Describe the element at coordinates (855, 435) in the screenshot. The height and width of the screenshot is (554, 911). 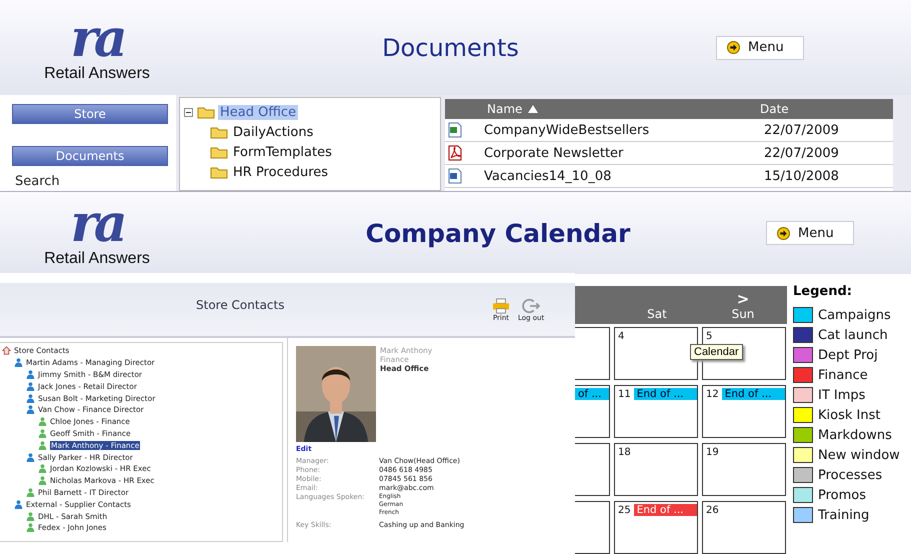
I see `legend-label: Markdowns` at that location.